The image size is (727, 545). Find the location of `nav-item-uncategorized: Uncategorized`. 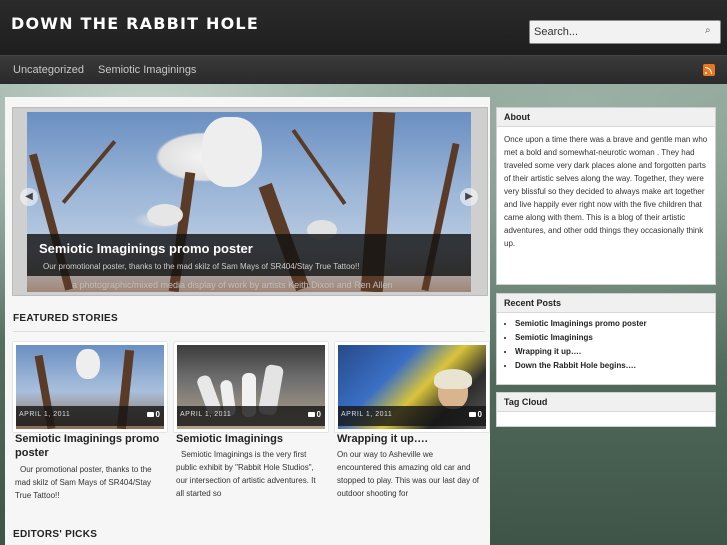

nav-item-uncategorized: Uncategorized is located at coordinates (48, 70).